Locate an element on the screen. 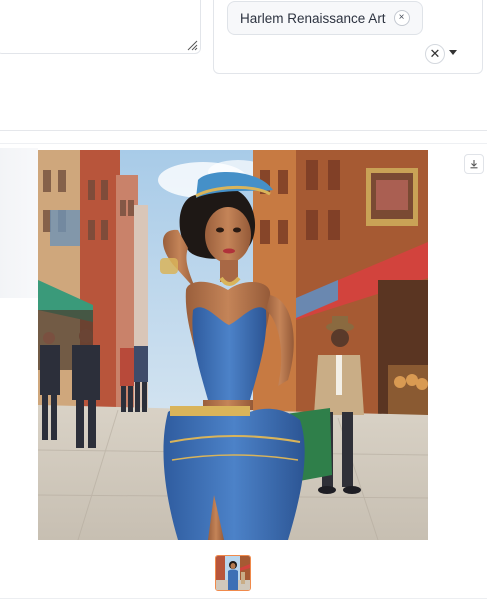 This screenshot has width=487, height=603. section-divider is located at coordinates (243, 130).